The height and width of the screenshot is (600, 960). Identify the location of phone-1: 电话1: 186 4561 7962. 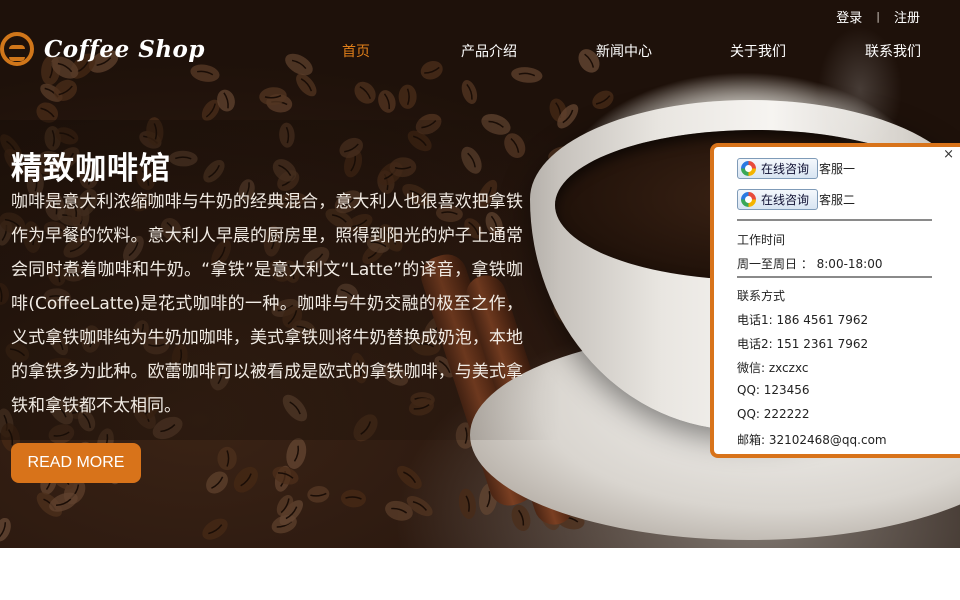
(803, 320).